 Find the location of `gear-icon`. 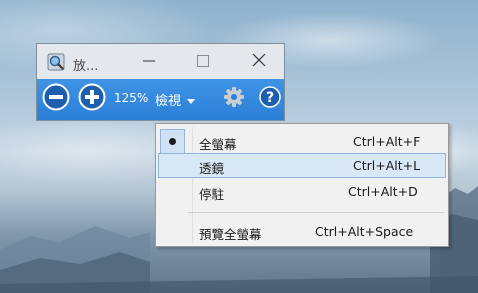

gear-icon is located at coordinates (234, 99).